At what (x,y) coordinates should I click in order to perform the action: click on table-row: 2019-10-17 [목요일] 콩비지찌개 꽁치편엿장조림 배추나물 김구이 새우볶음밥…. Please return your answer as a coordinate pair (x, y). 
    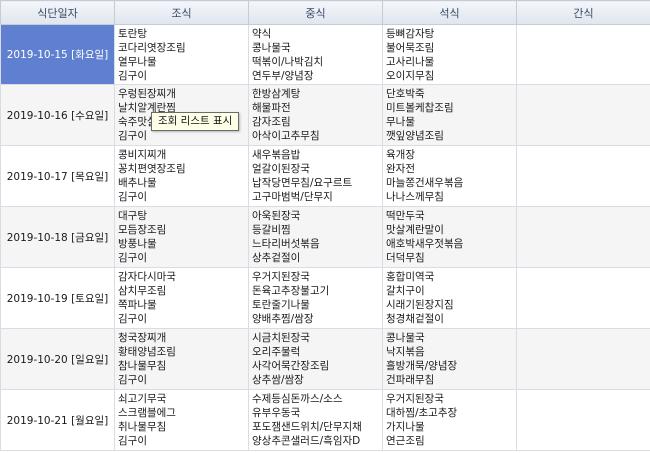
    Looking at the image, I should click on (325, 176).